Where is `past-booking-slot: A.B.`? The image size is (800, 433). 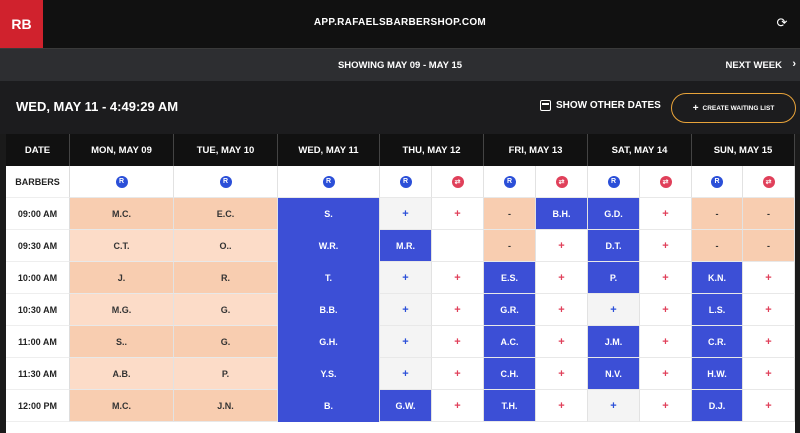
past-booking-slot: A.B. is located at coordinates (122, 374).